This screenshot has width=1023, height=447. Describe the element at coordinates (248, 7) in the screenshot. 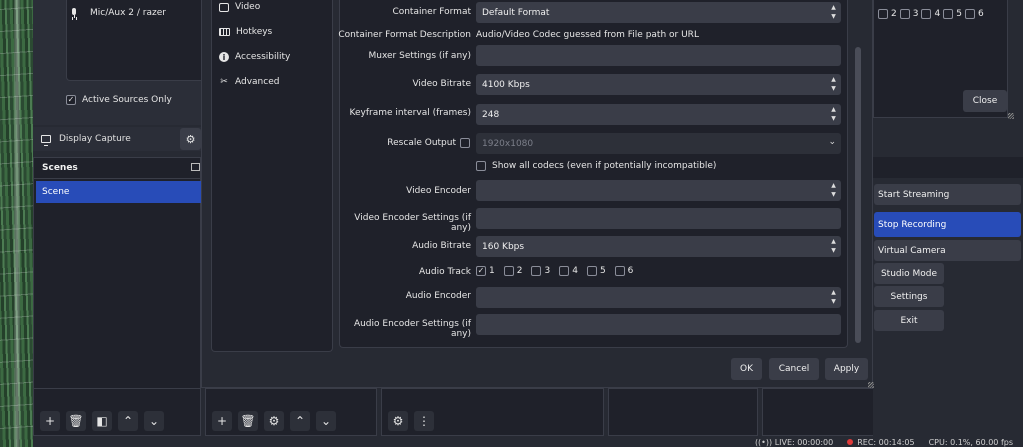

I see `sidebar-item-label: Video` at that location.